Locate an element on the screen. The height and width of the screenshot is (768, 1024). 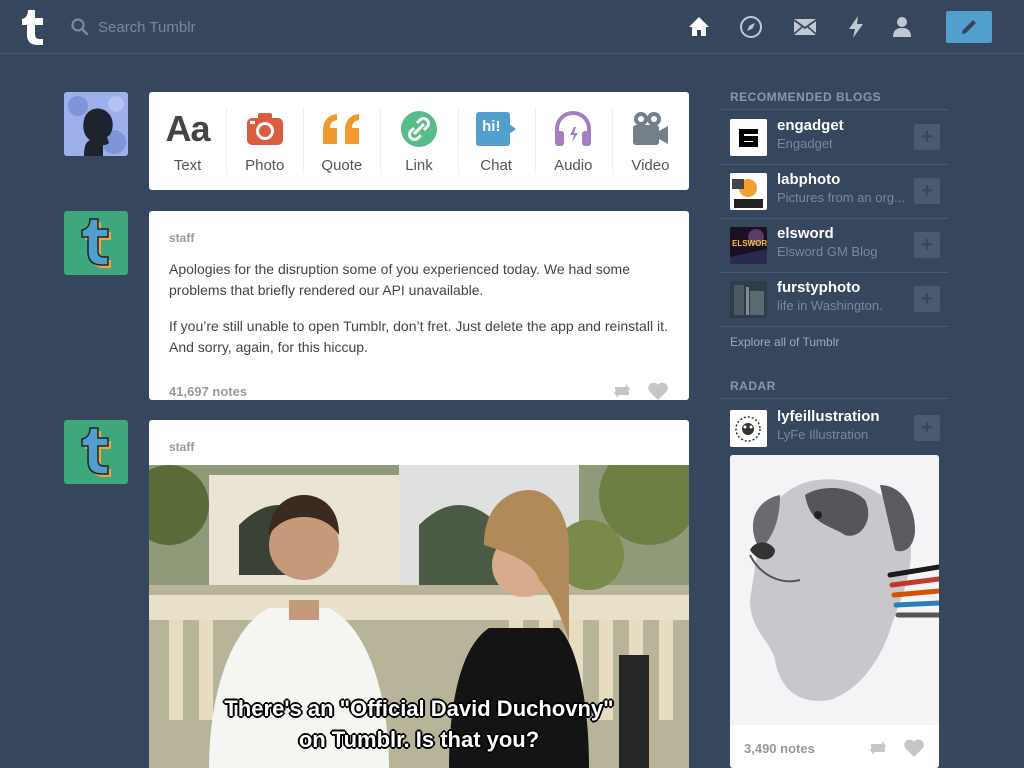
post-footer: 41,697 notes is located at coordinates (419, 391).